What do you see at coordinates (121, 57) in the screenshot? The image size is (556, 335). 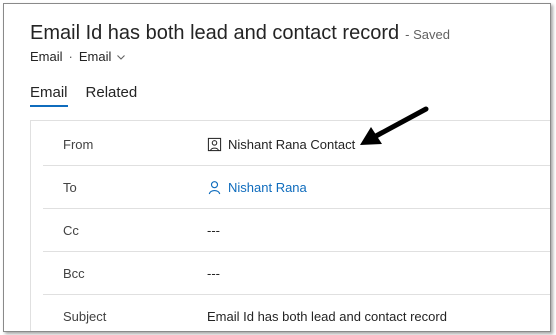 I see `chevron-down-icon` at bounding box center [121, 57].